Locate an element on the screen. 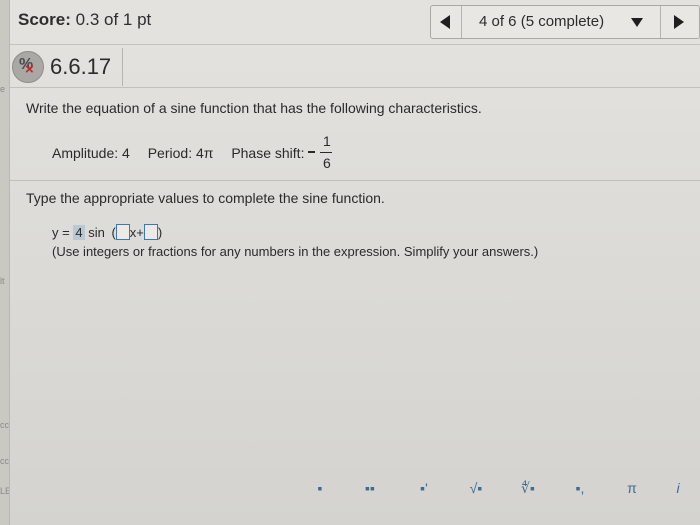 This screenshot has width=700, height=525. period-label: Period: 4π is located at coordinates (180, 153).